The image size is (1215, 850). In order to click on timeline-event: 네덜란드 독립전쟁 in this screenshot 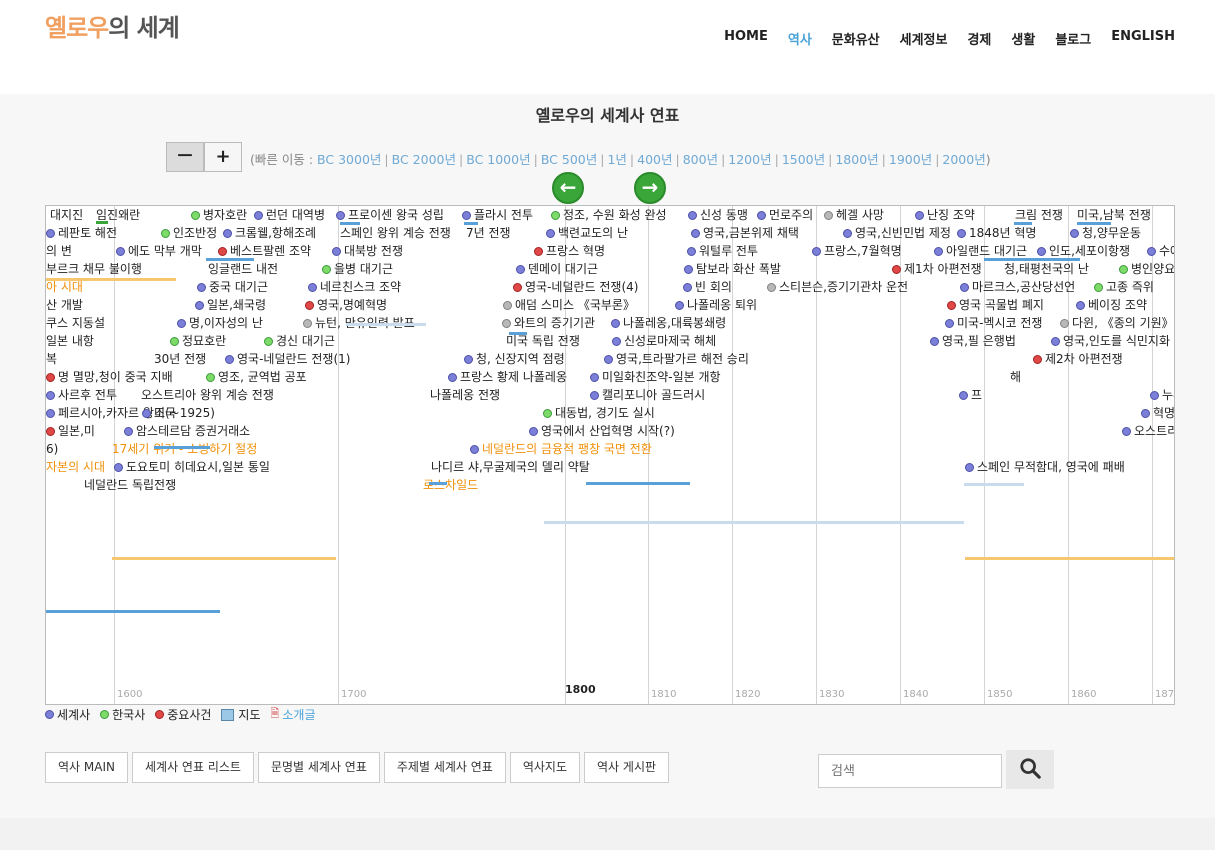, I will do `click(130, 485)`.